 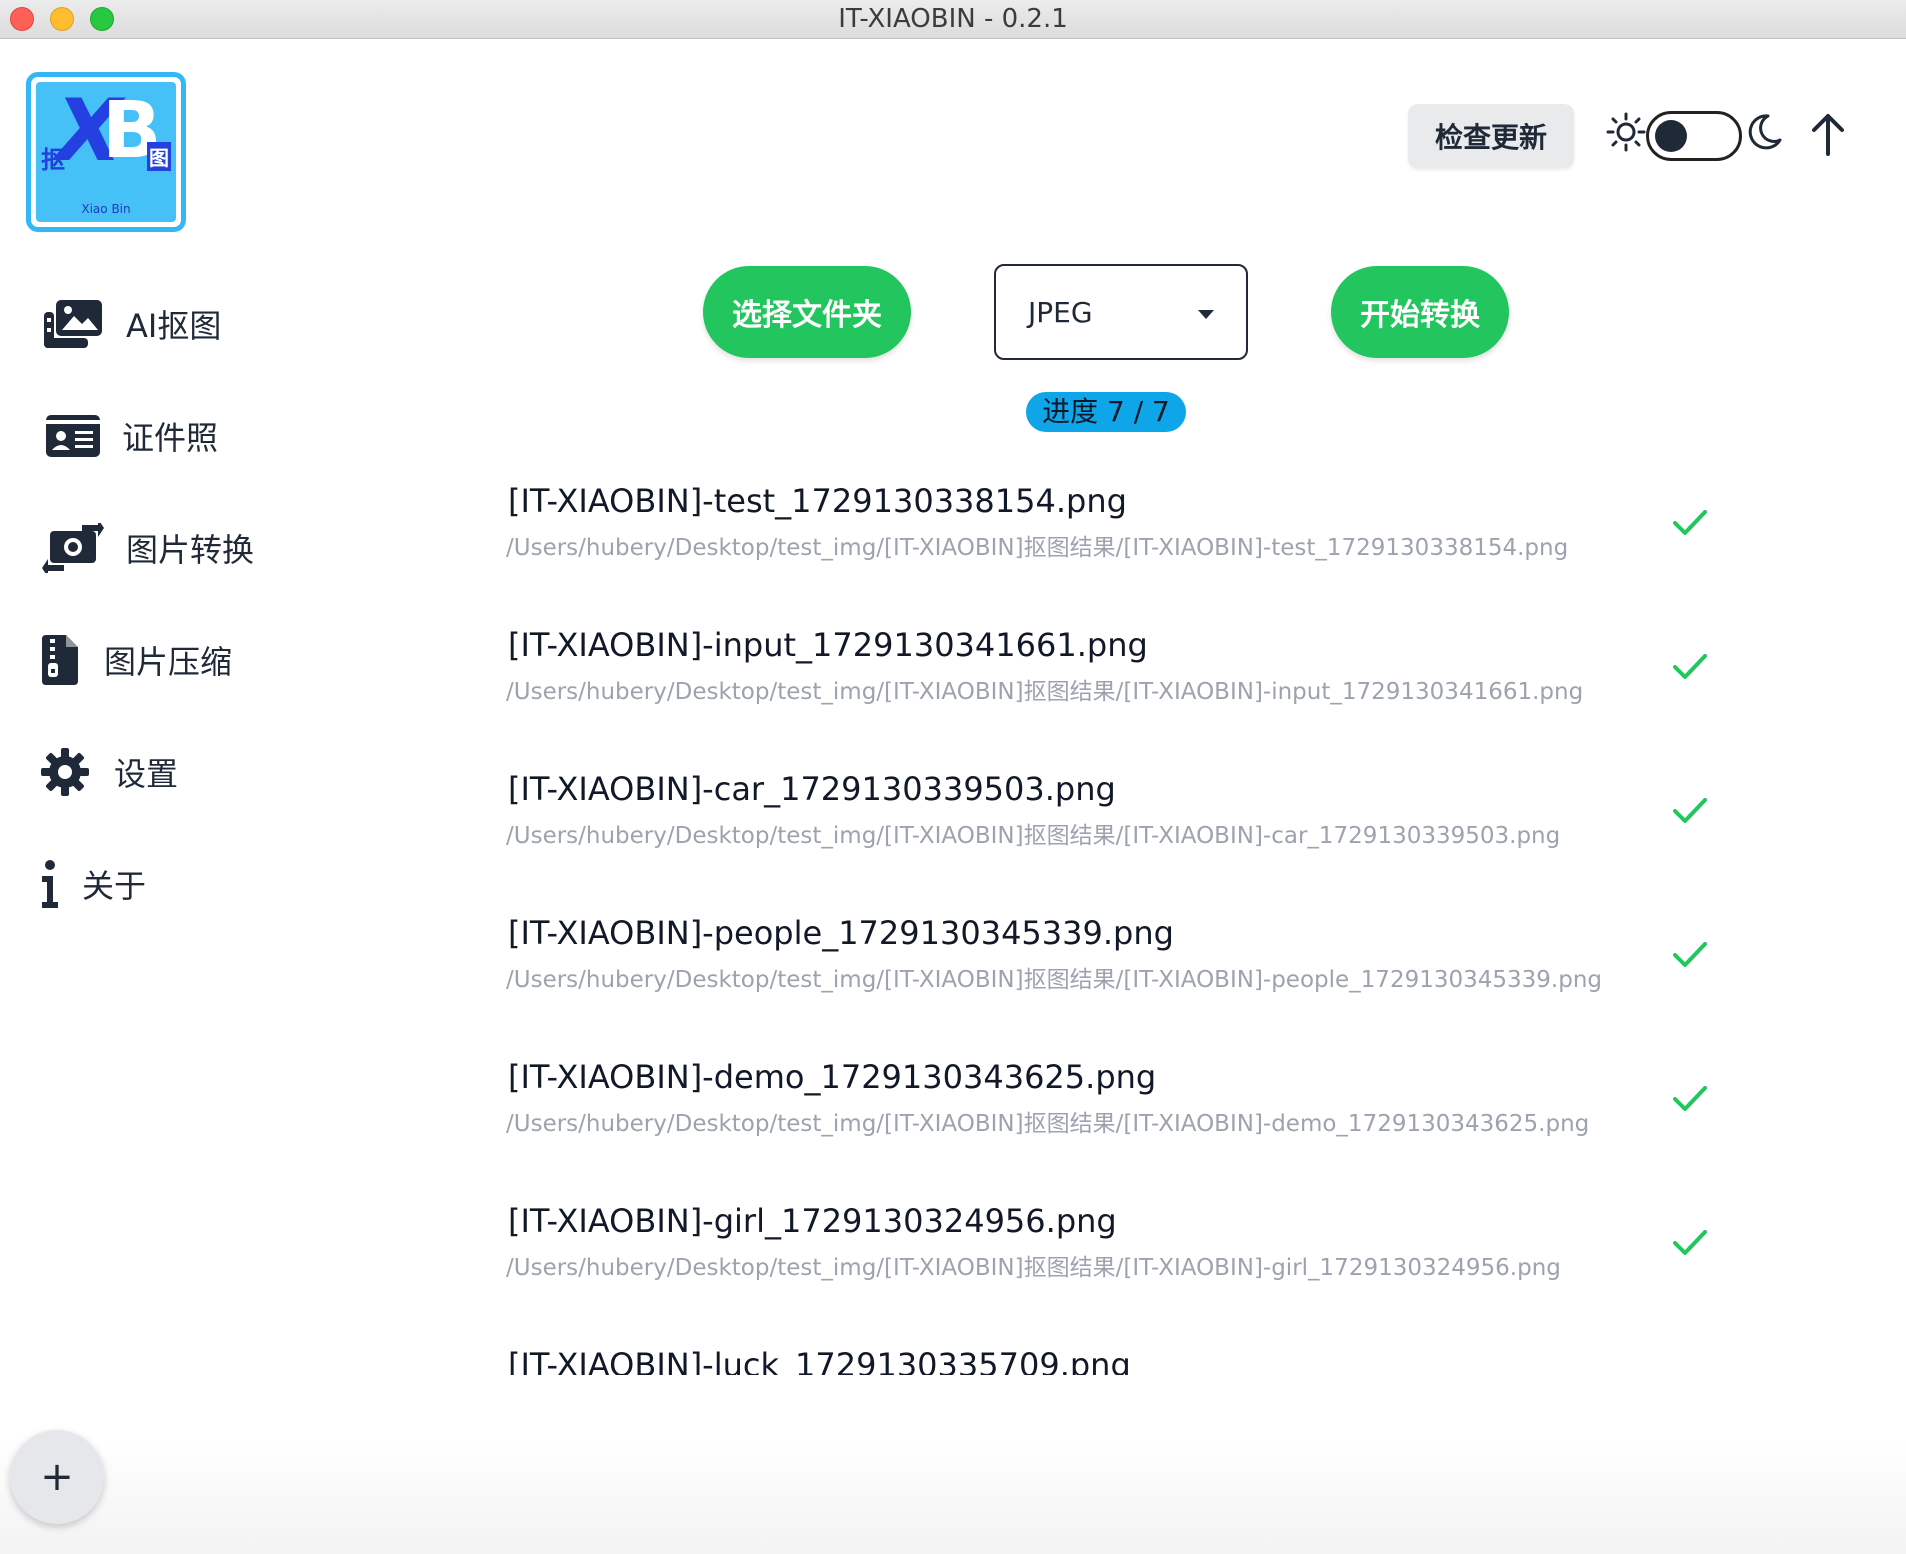 I want to click on format-select: JPEG, so click(x=1121, y=312).